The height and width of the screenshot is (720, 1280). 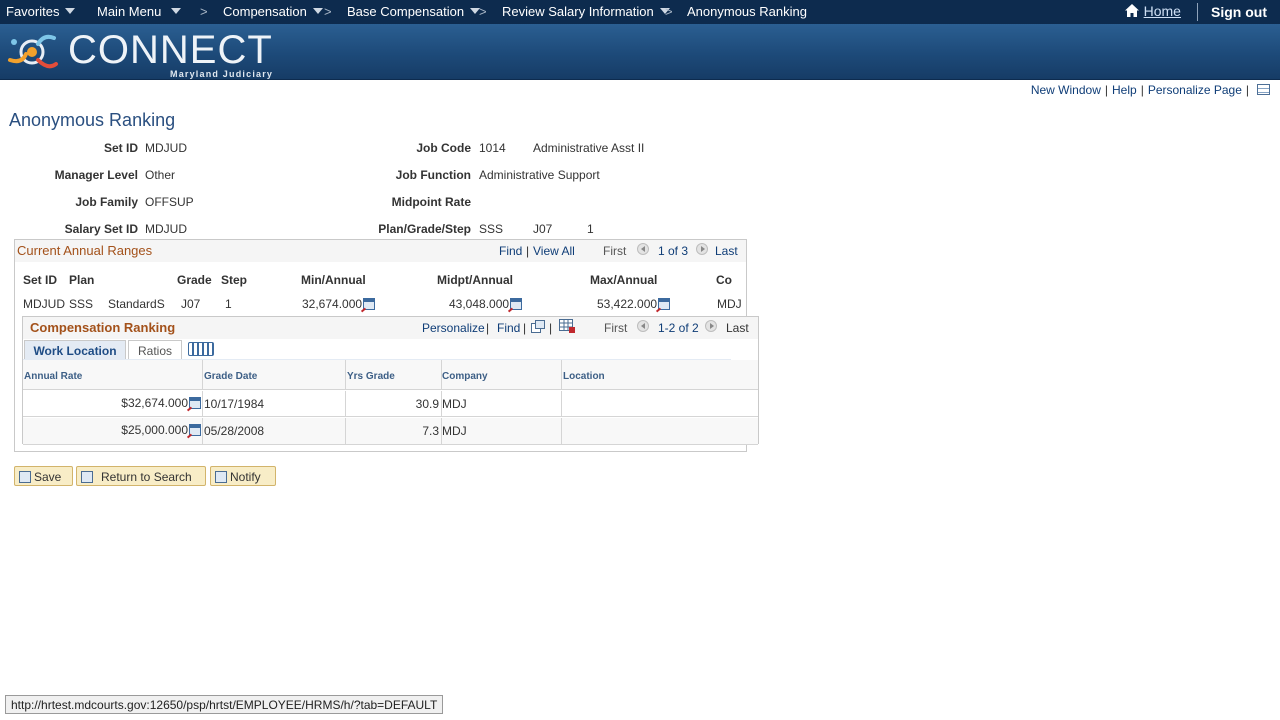 I want to click on home-link: Home, so click(x=1152, y=11).